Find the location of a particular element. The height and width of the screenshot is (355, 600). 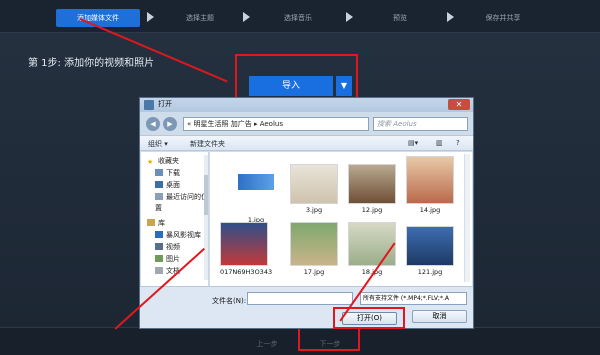

open-highlight: 打开(O) is located at coordinates (369, 318).